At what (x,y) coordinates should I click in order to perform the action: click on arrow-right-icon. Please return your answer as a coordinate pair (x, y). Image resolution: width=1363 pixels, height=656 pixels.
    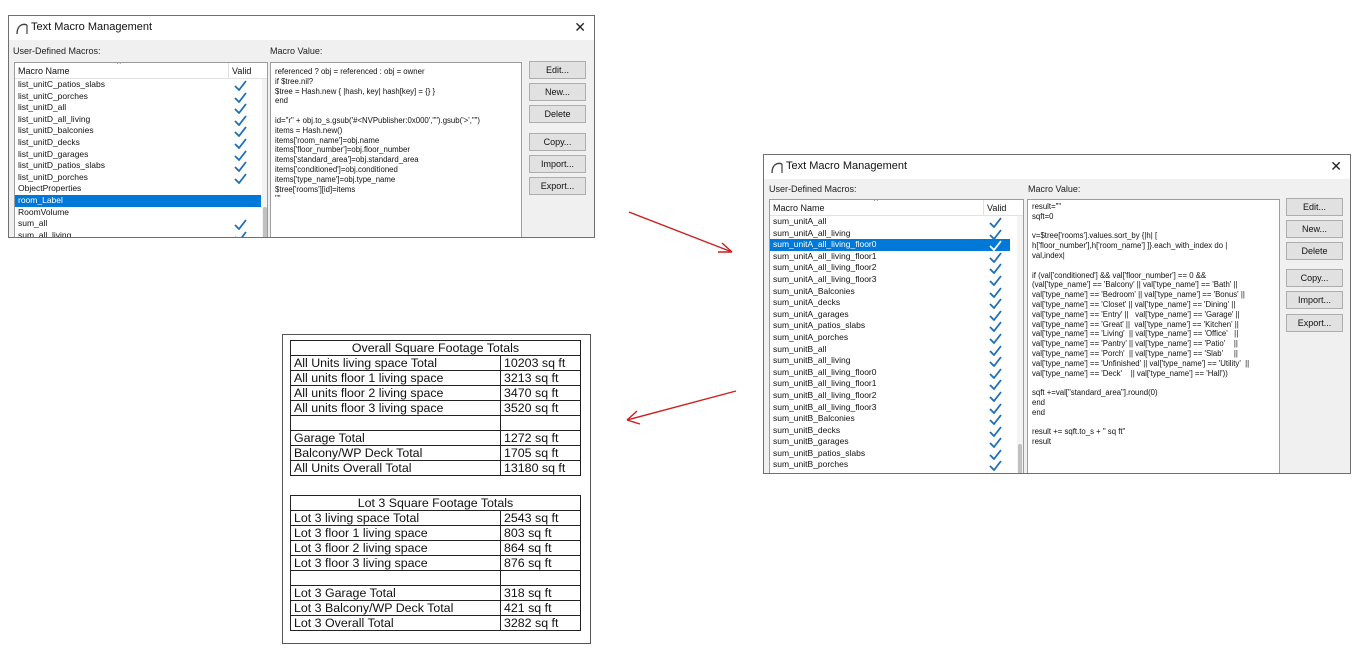
    Looking at the image, I should click on (680, 232).